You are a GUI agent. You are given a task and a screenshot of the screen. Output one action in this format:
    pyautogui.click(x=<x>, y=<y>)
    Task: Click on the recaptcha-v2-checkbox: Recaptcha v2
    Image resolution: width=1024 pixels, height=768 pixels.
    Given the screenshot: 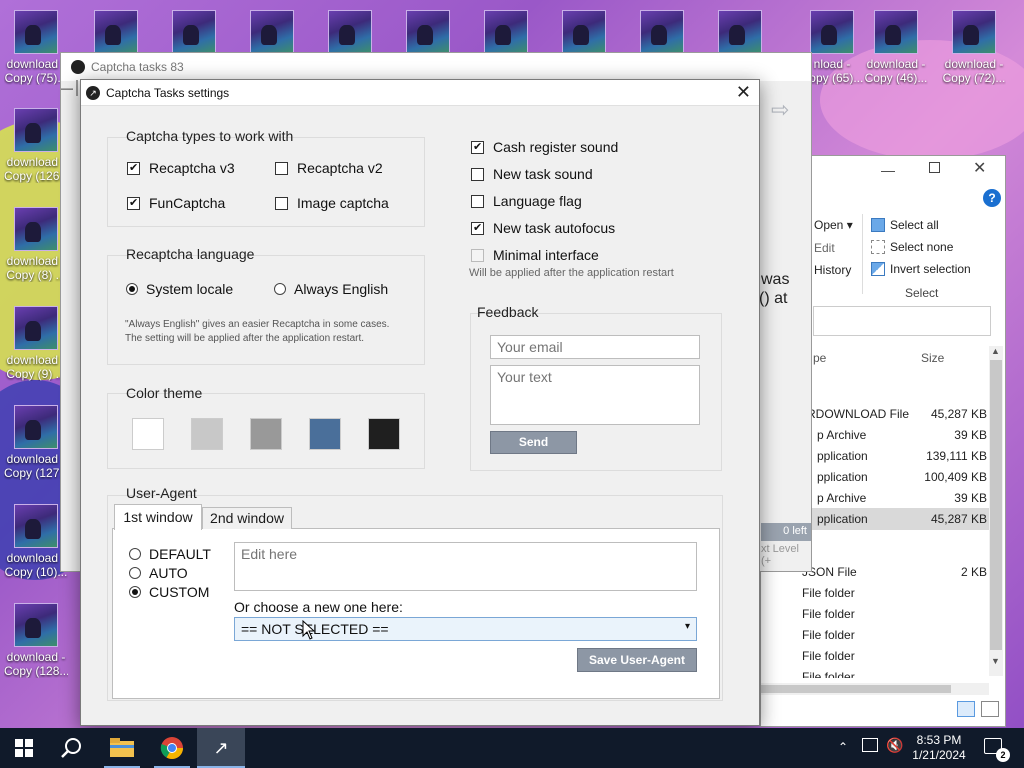 What is the action you would take?
    pyautogui.click(x=329, y=168)
    